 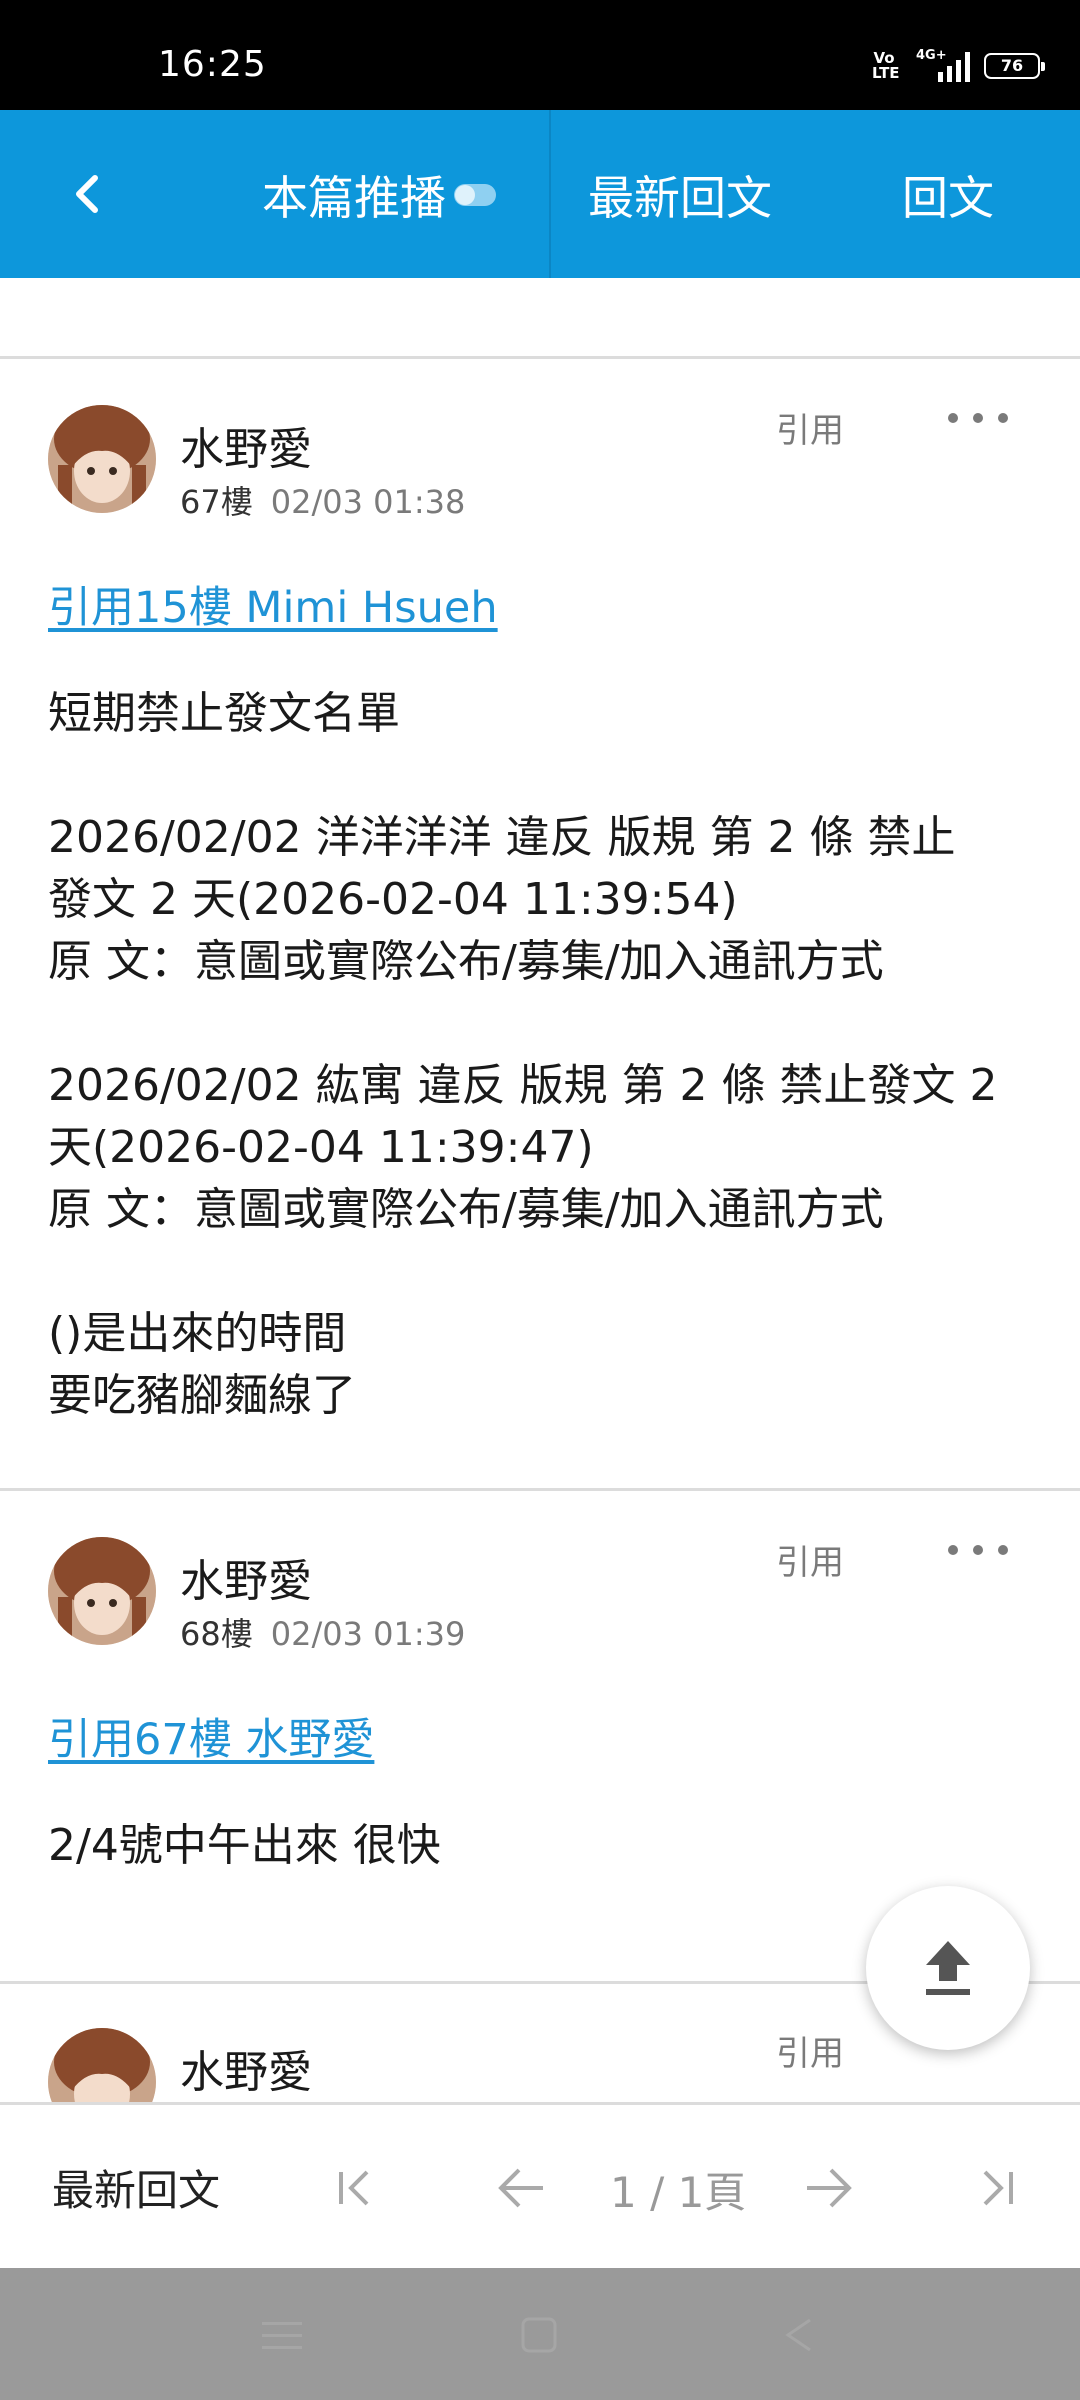 What do you see at coordinates (940, 65) in the screenshot?
I see `signal-icon: 4G+` at bounding box center [940, 65].